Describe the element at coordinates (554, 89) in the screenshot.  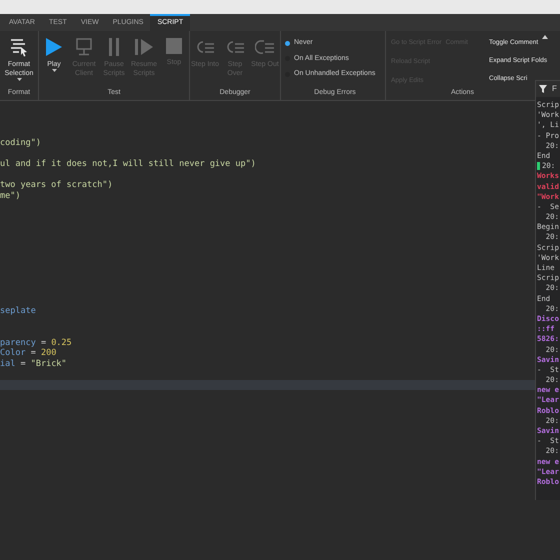
I see `panel-header: F` at that location.